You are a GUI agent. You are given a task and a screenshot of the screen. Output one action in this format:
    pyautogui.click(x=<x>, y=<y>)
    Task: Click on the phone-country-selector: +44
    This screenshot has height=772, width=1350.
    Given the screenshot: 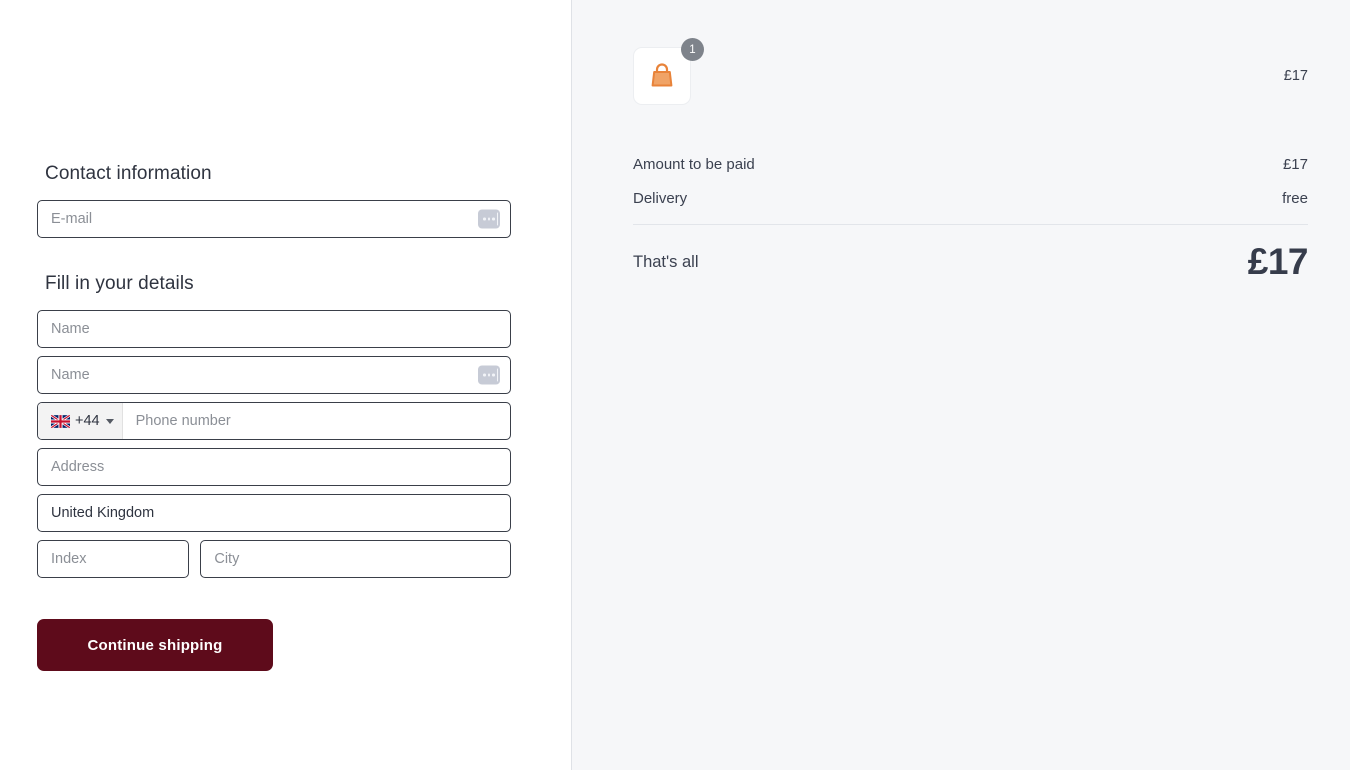 What is the action you would take?
    pyautogui.click(x=80, y=421)
    